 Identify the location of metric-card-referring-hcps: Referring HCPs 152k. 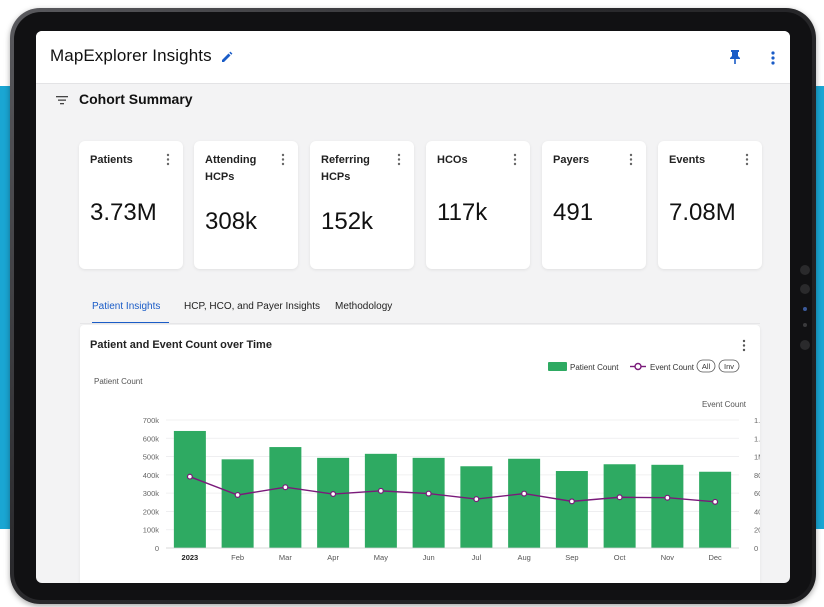
(362, 205).